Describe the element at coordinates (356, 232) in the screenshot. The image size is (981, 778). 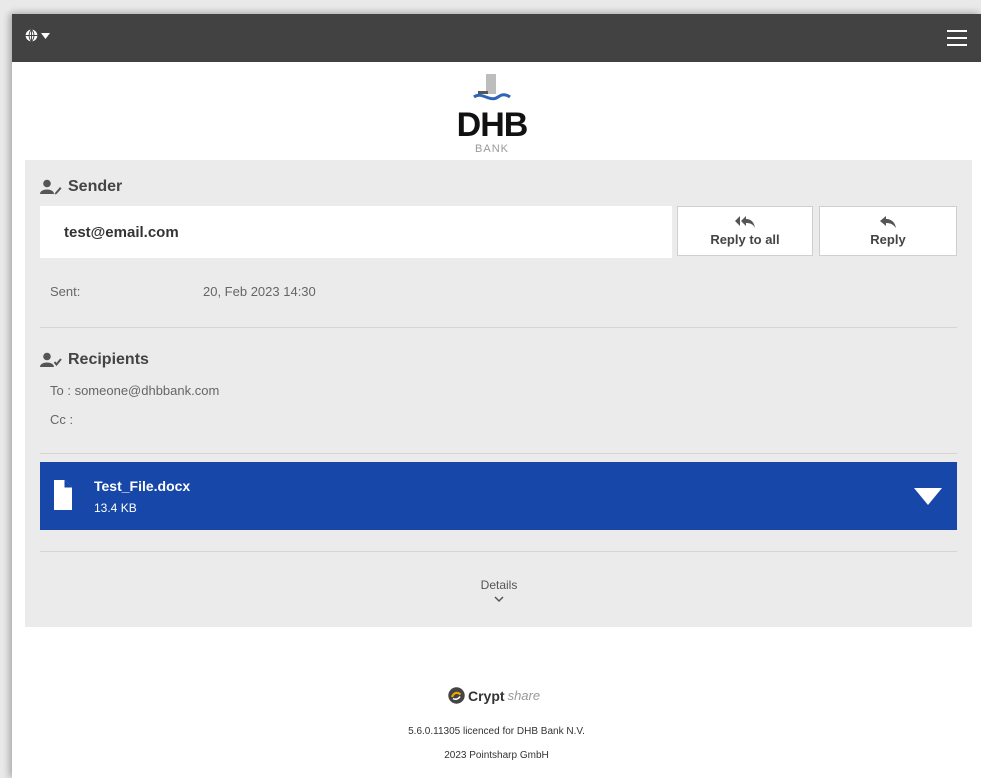
I see `sender-box: test@email.com` at that location.